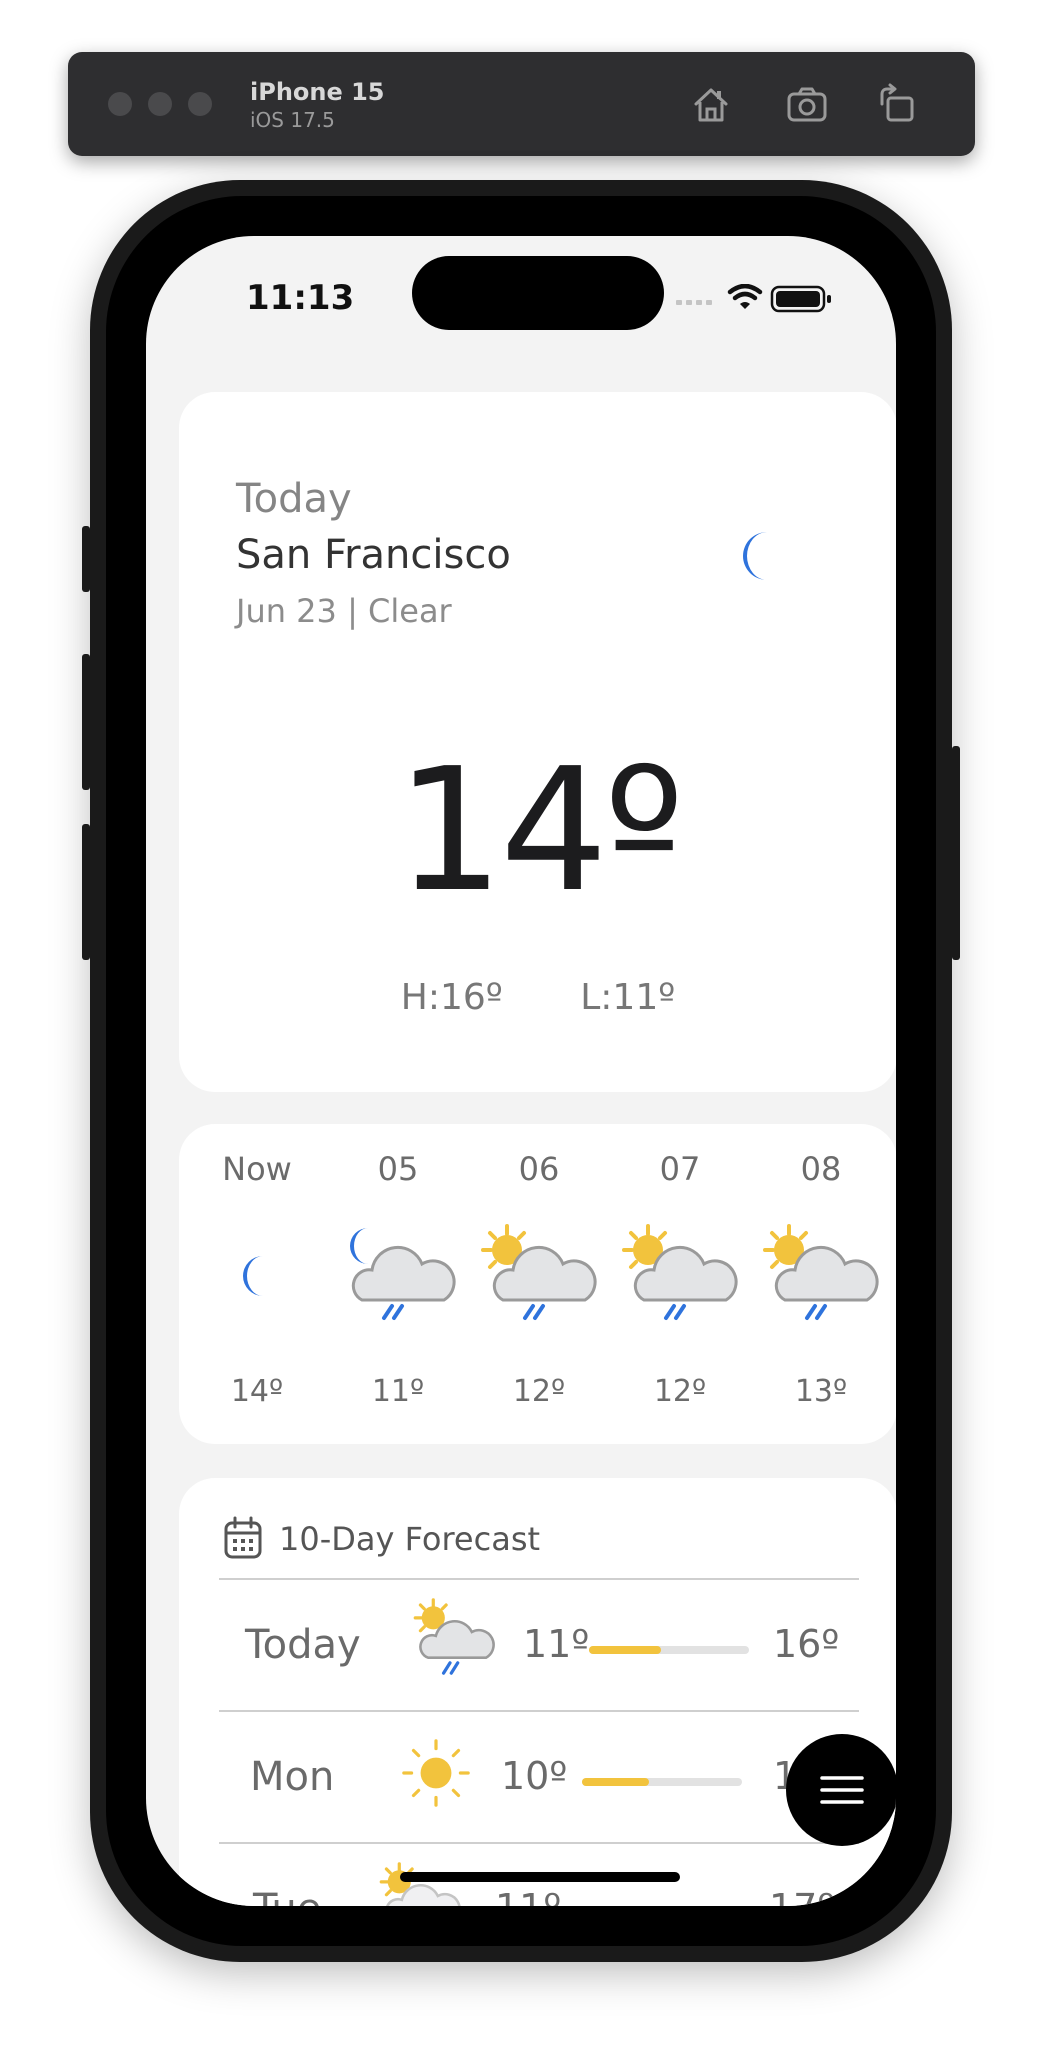 The image size is (1042, 2048). What do you see at coordinates (897, 105) in the screenshot?
I see `rotate-icon` at bounding box center [897, 105].